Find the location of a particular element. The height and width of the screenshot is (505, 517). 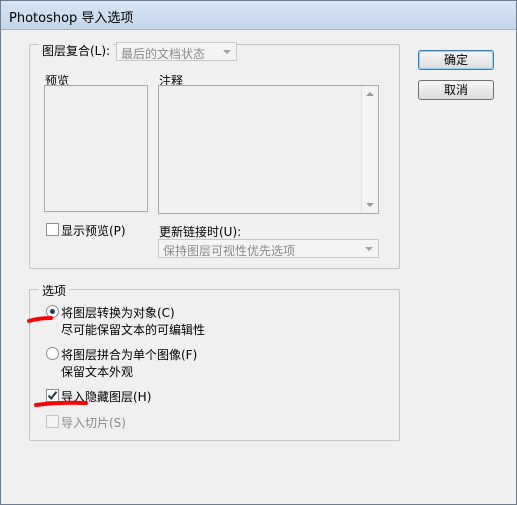

title-bar: Photoshop 导入选项 is located at coordinates (258, 15).